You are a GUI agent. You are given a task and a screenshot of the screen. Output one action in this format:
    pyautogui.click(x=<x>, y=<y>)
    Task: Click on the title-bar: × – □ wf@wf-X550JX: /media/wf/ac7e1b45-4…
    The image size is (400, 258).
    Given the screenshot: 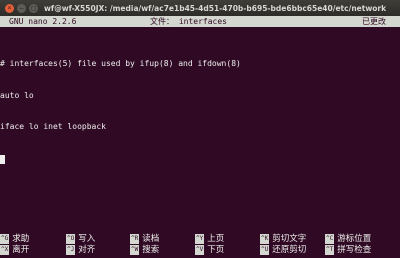 What is the action you would take?
    pyautogui.click(x=200, y=8)
    